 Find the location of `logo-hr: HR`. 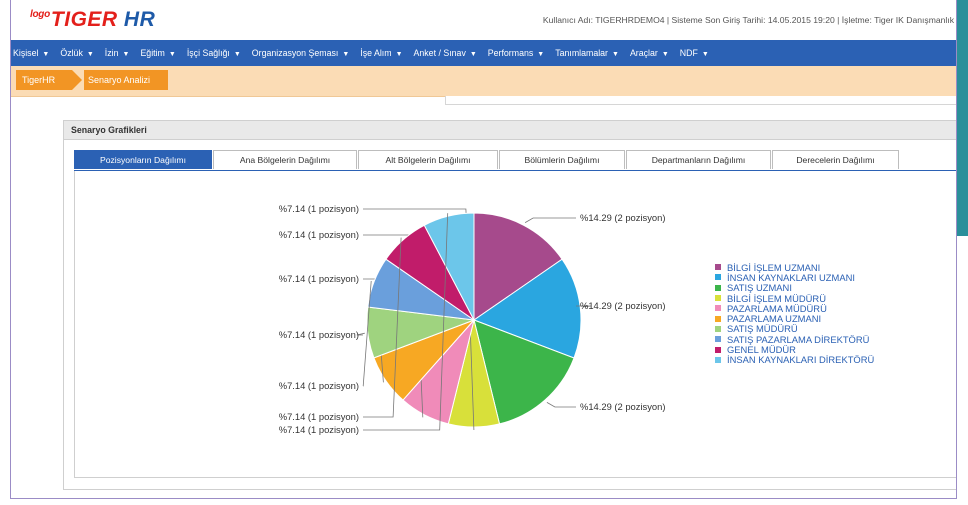

logo-hr: HR is located at coordinates (139, 19).